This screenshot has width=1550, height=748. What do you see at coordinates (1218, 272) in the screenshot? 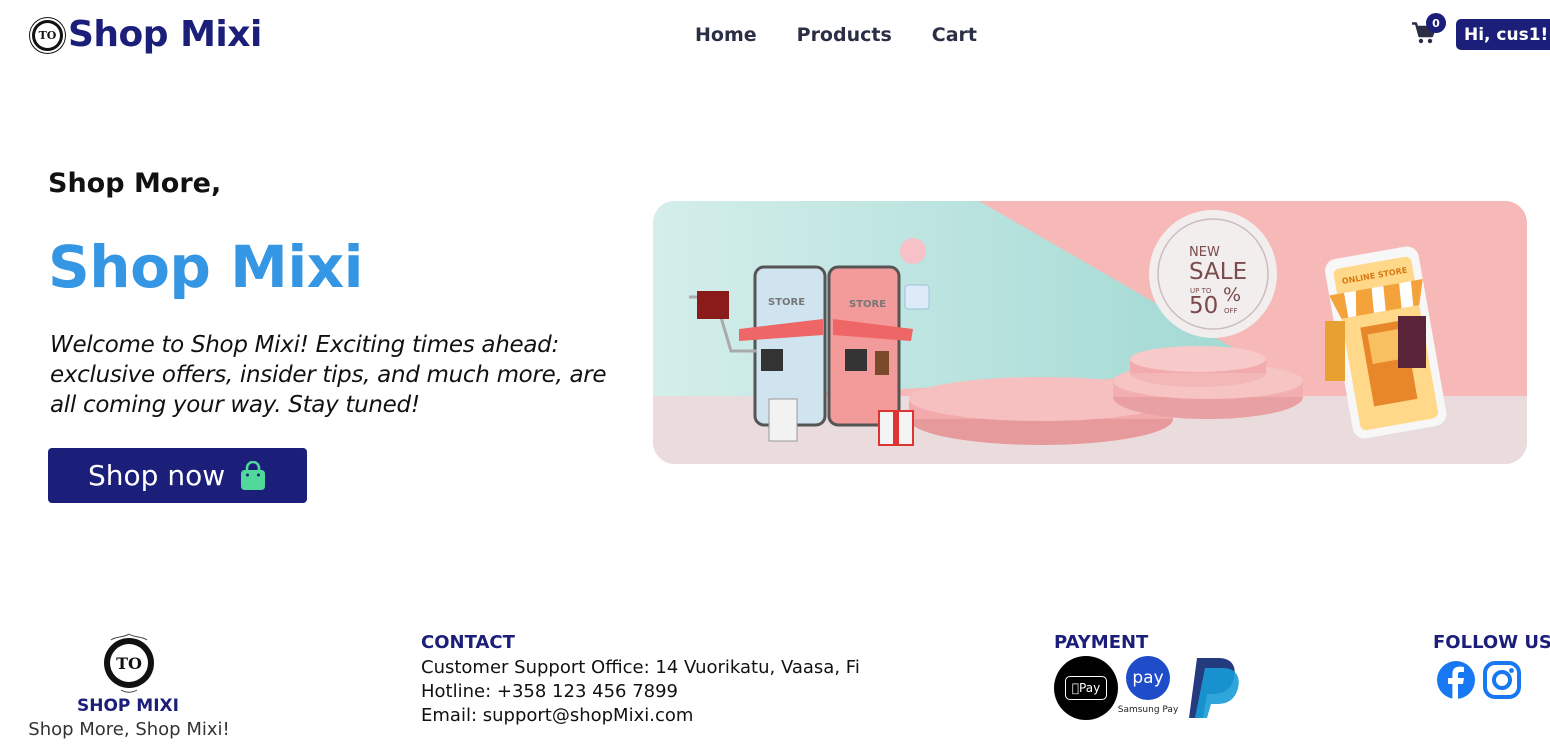
I see `banner-sale-word: SALE` at bounding box center [1218, 272].